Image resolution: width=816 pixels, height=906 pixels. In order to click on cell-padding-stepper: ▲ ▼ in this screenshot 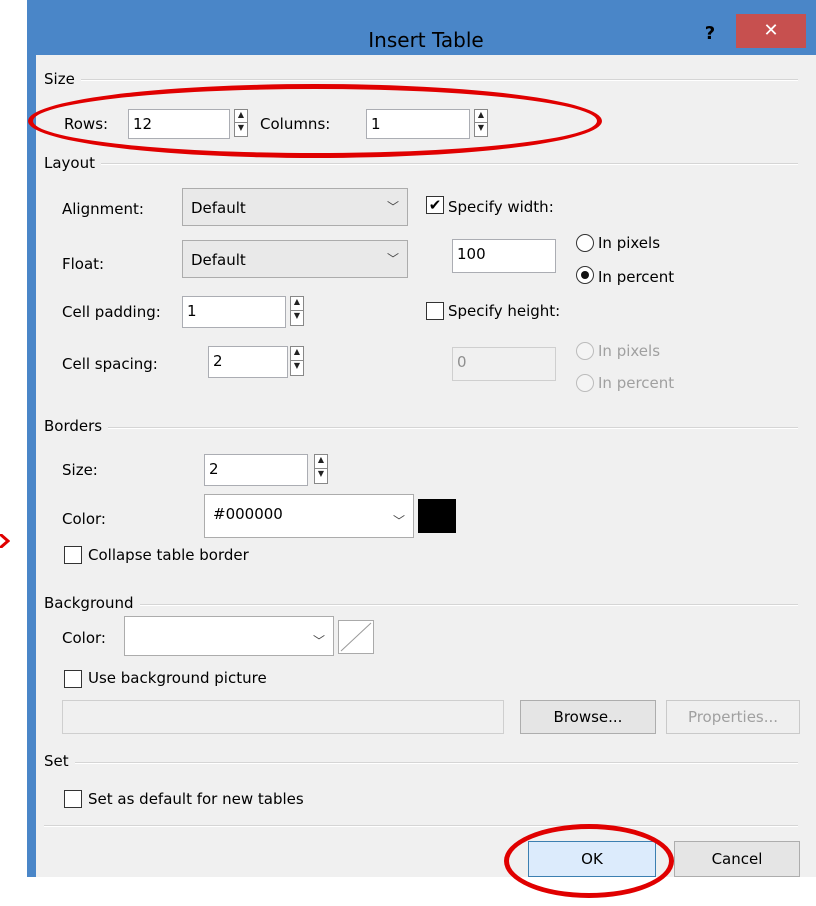, I will do `click(297, 311)`.